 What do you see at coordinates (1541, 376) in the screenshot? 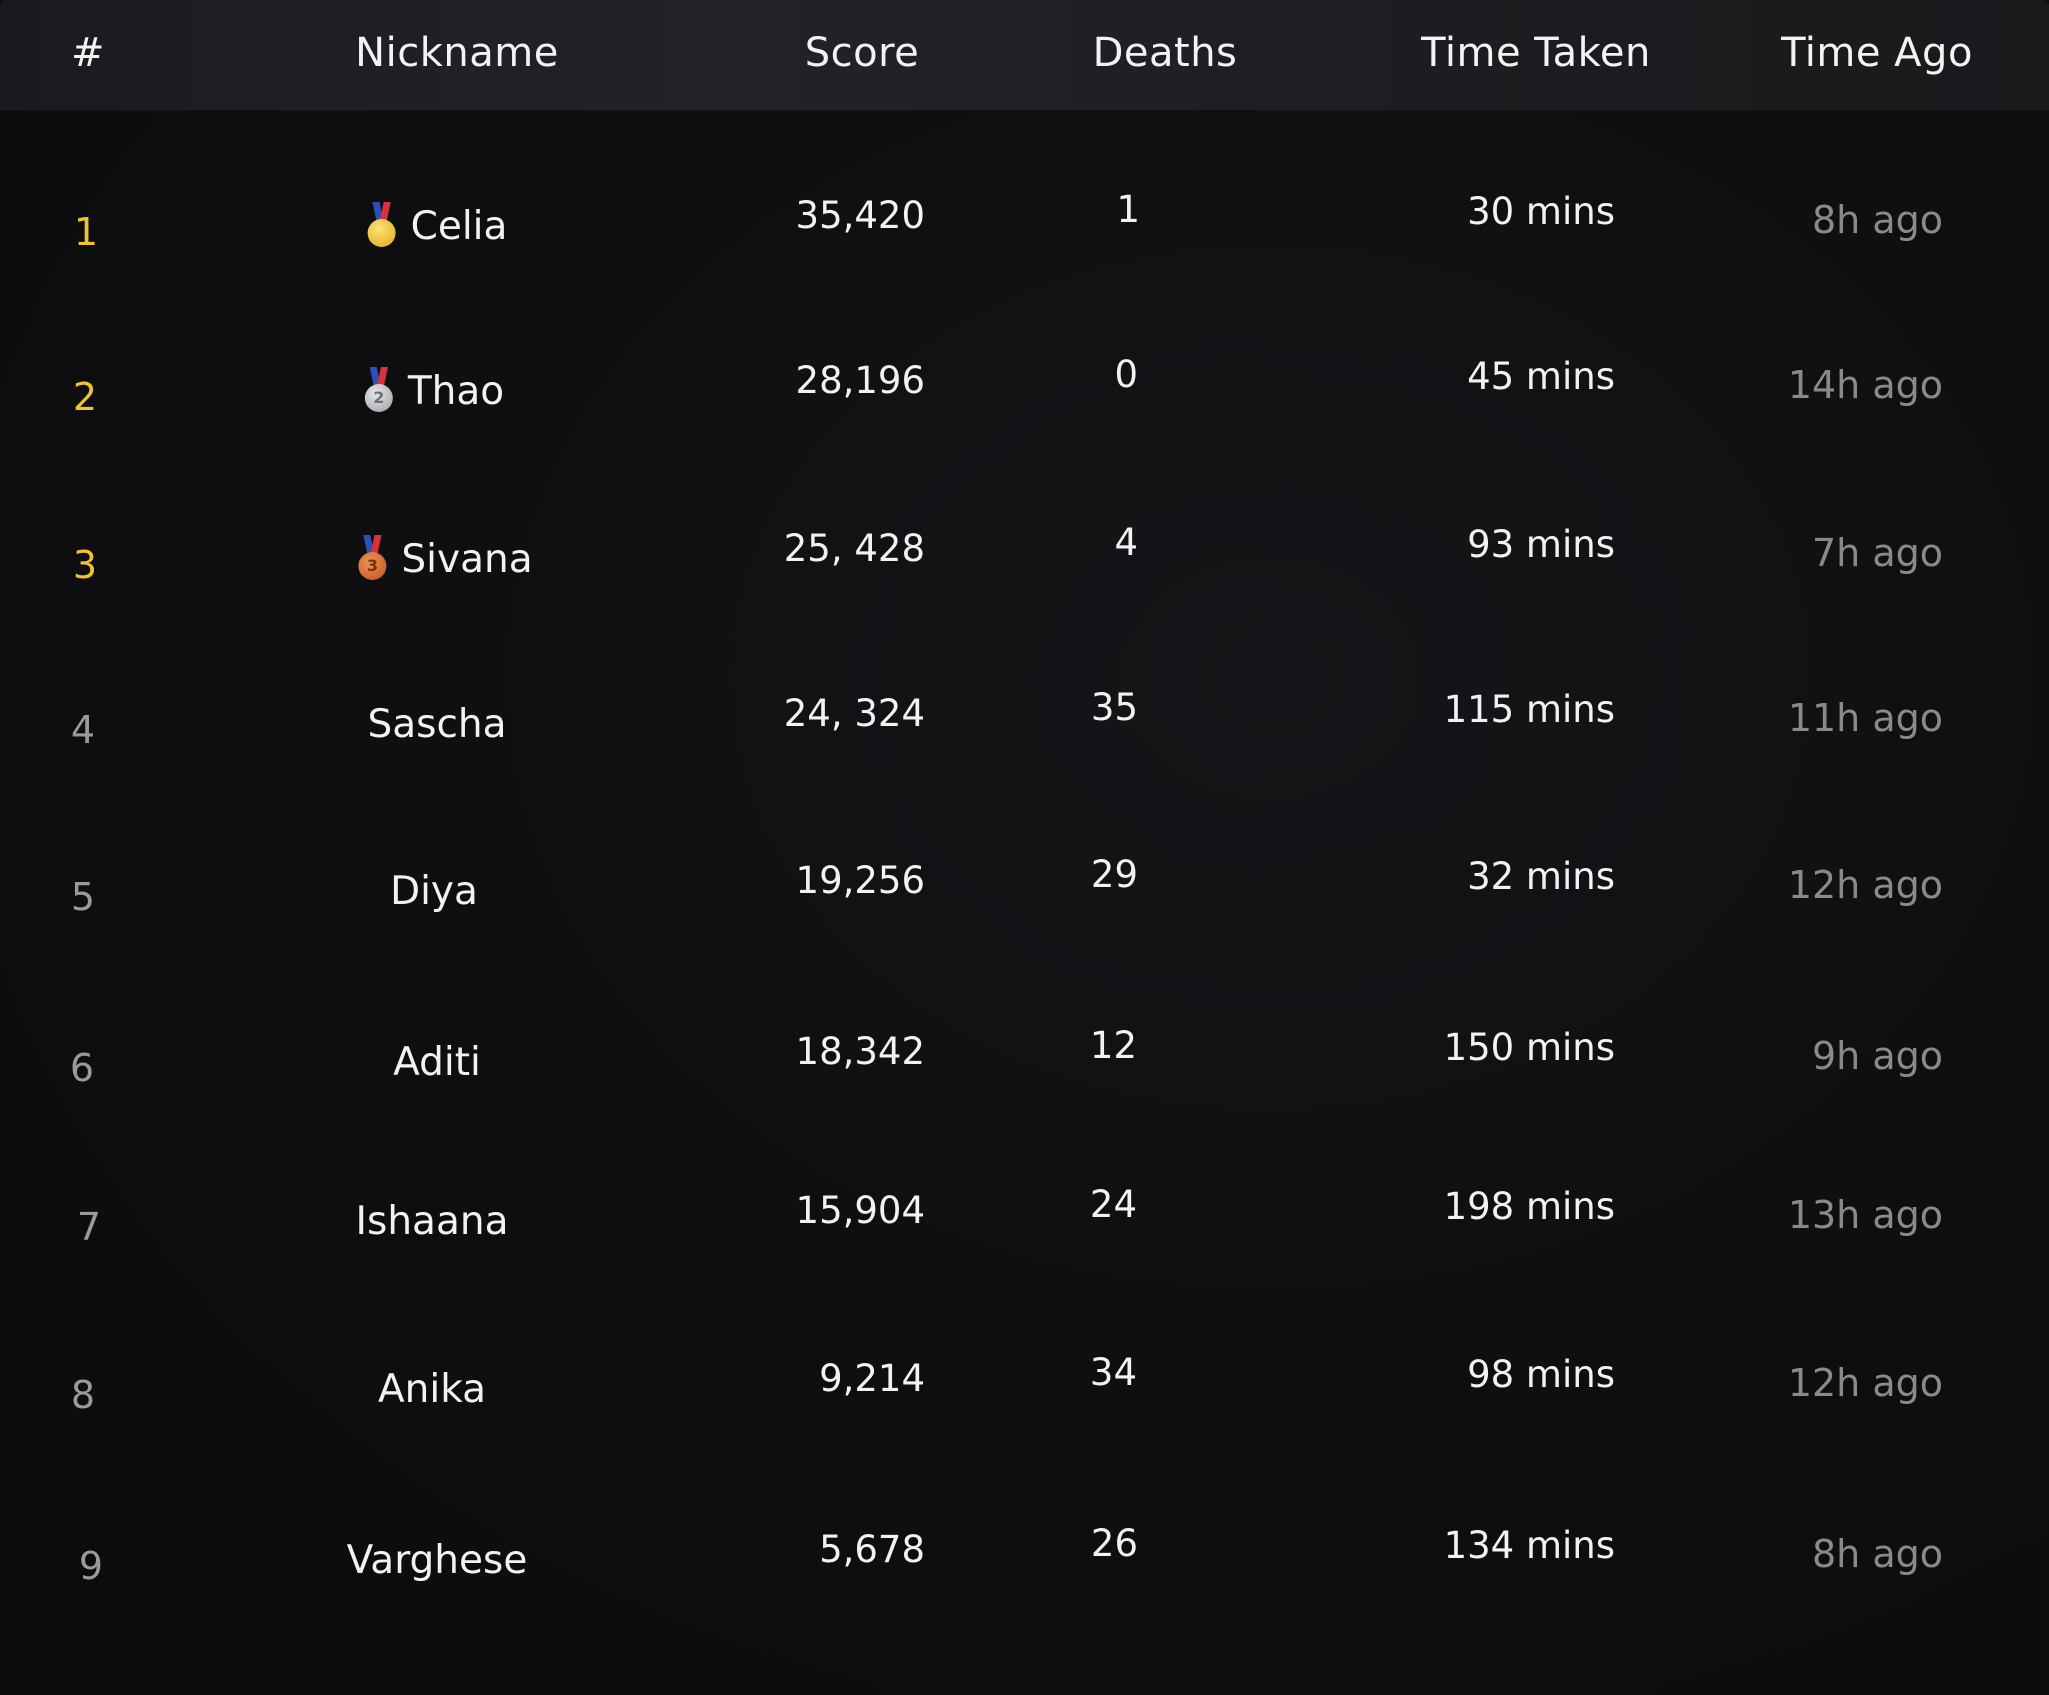
I see `time-taken-cell: 45 mins` at bounding box center [1541, 376].